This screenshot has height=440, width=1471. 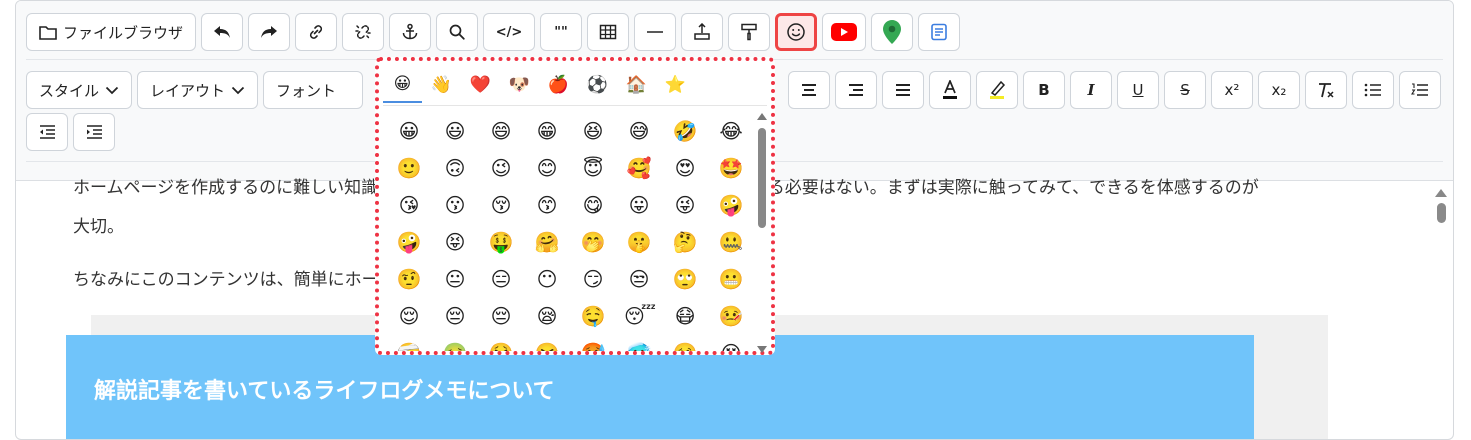 I want to click on emoji-item: 🤑, so click(x=501, y=242).